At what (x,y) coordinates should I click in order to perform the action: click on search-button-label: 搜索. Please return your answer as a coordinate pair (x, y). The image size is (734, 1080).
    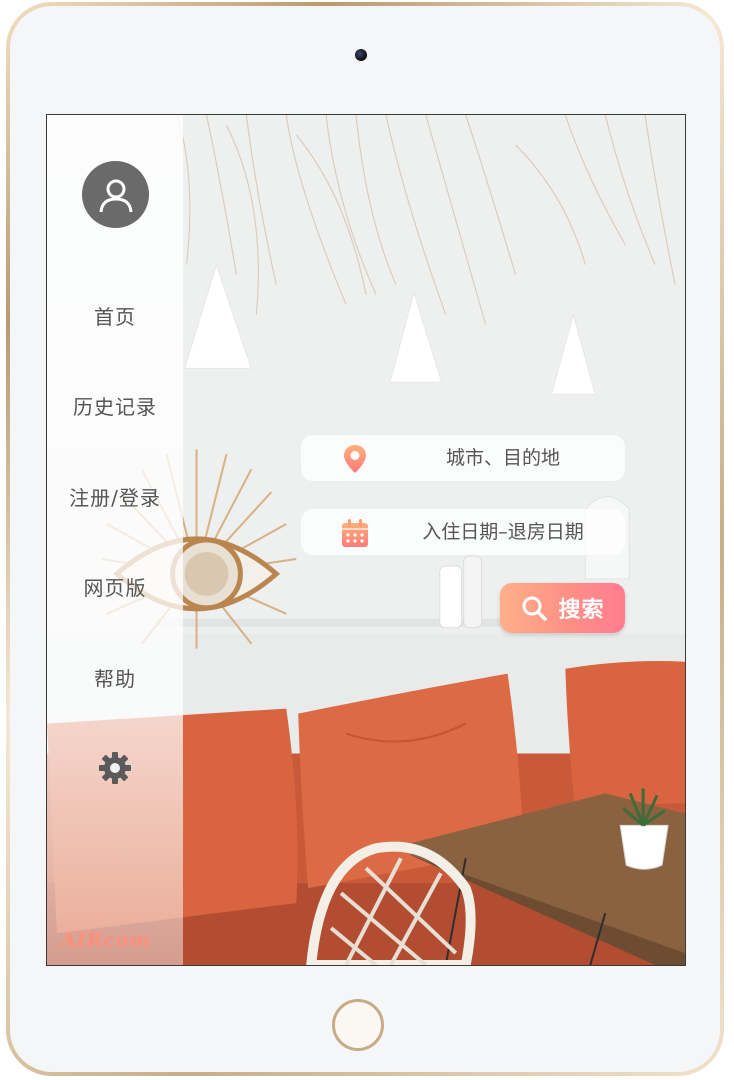
    Looking at the image, I should click on (581, 610).